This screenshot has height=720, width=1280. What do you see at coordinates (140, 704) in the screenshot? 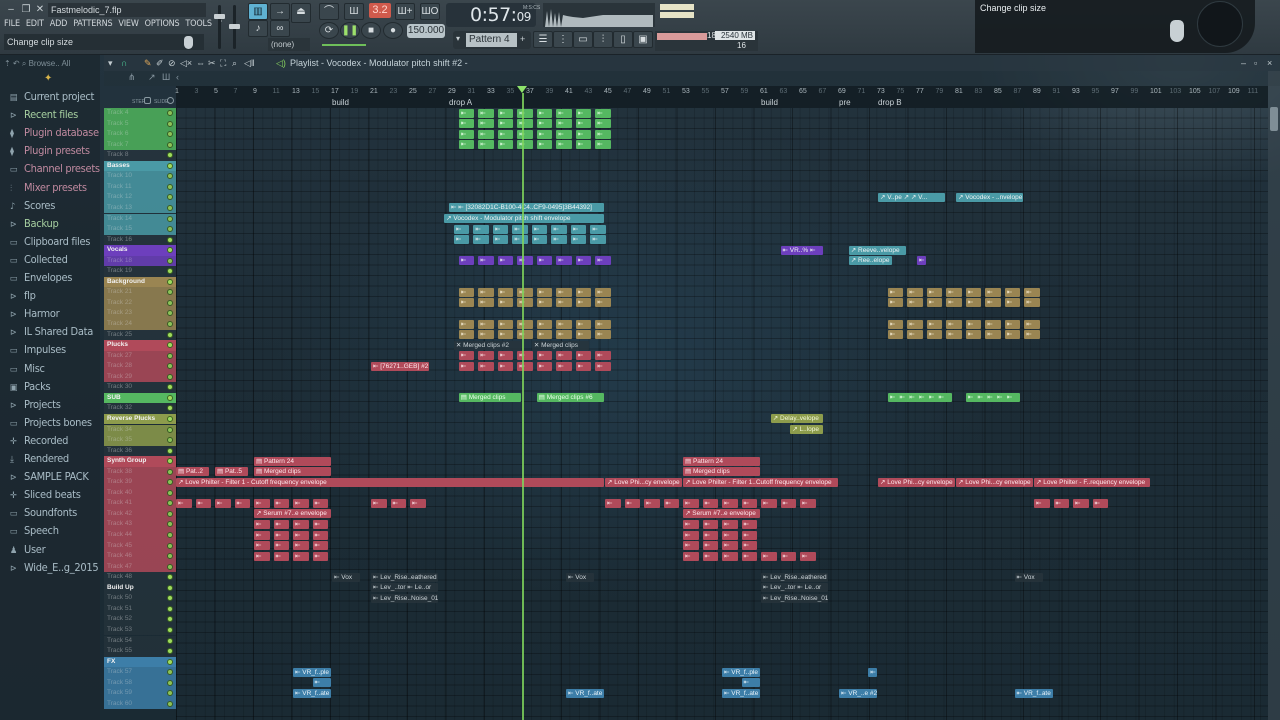
I see `track-header-item: Track 60` at bounding box center [140, 704].